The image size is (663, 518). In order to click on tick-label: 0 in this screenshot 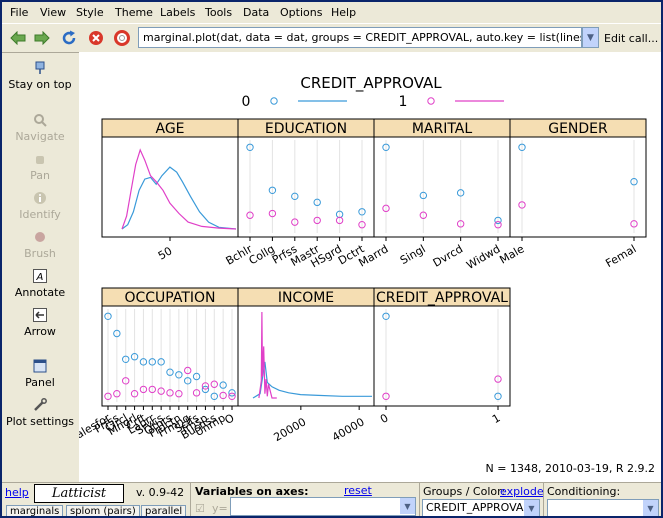, I will do `click(384, 418)`.